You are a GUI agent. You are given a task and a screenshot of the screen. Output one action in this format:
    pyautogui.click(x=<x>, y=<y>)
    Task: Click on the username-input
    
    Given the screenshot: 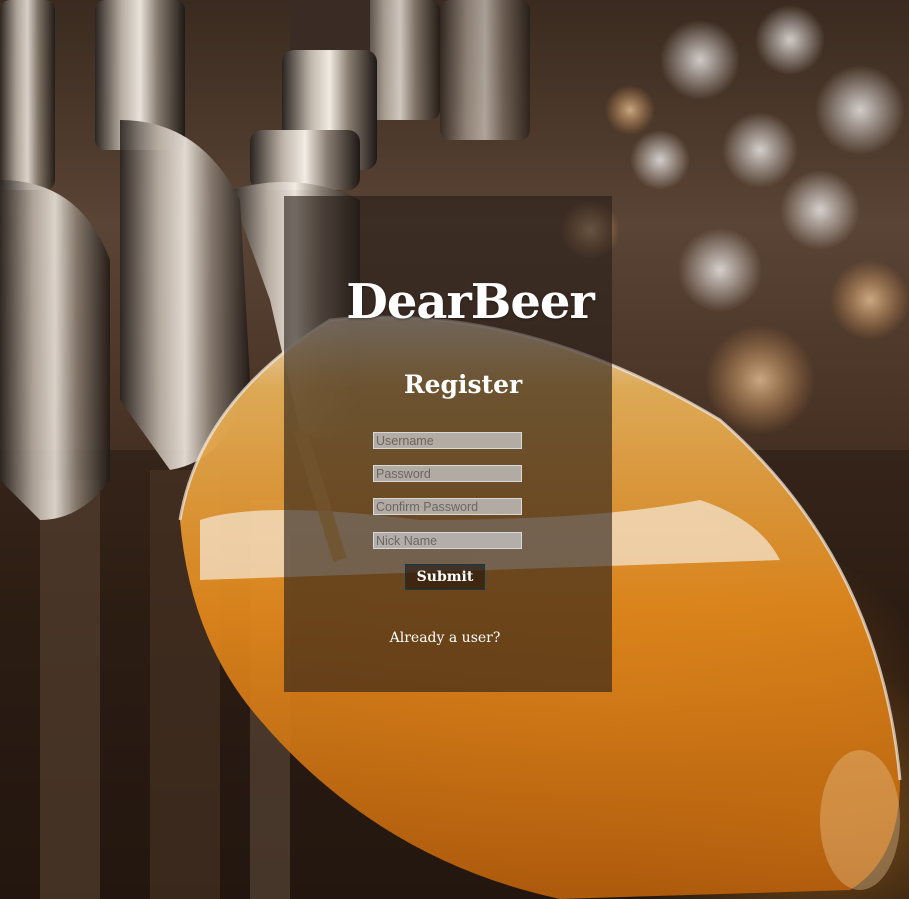 What is the action you would take?
    pyautogui.click(x=447, y=440)
    